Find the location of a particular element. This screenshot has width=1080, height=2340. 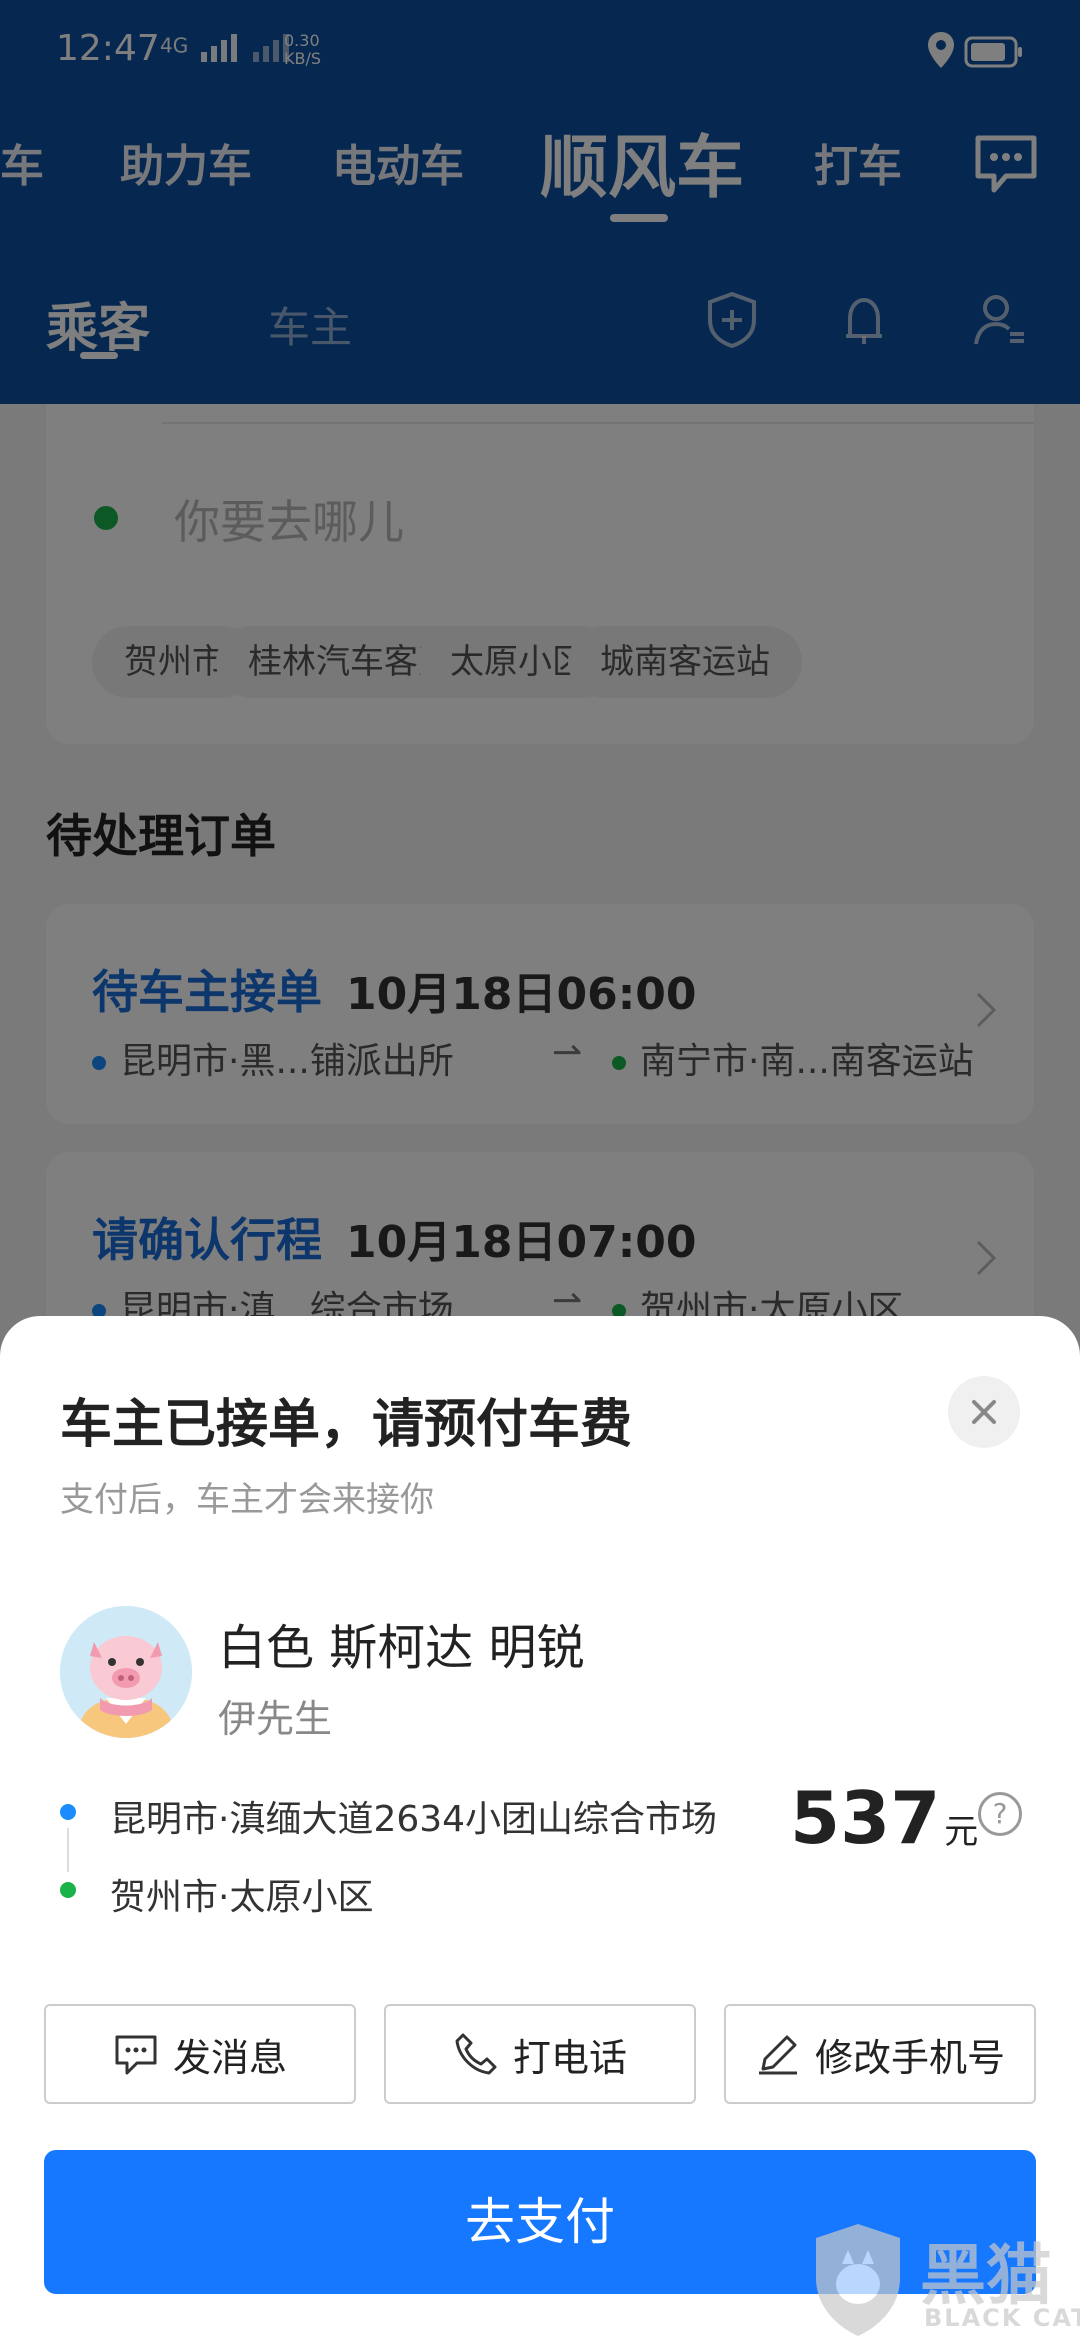

pencil-icon is located at coordinates (777, 2055).